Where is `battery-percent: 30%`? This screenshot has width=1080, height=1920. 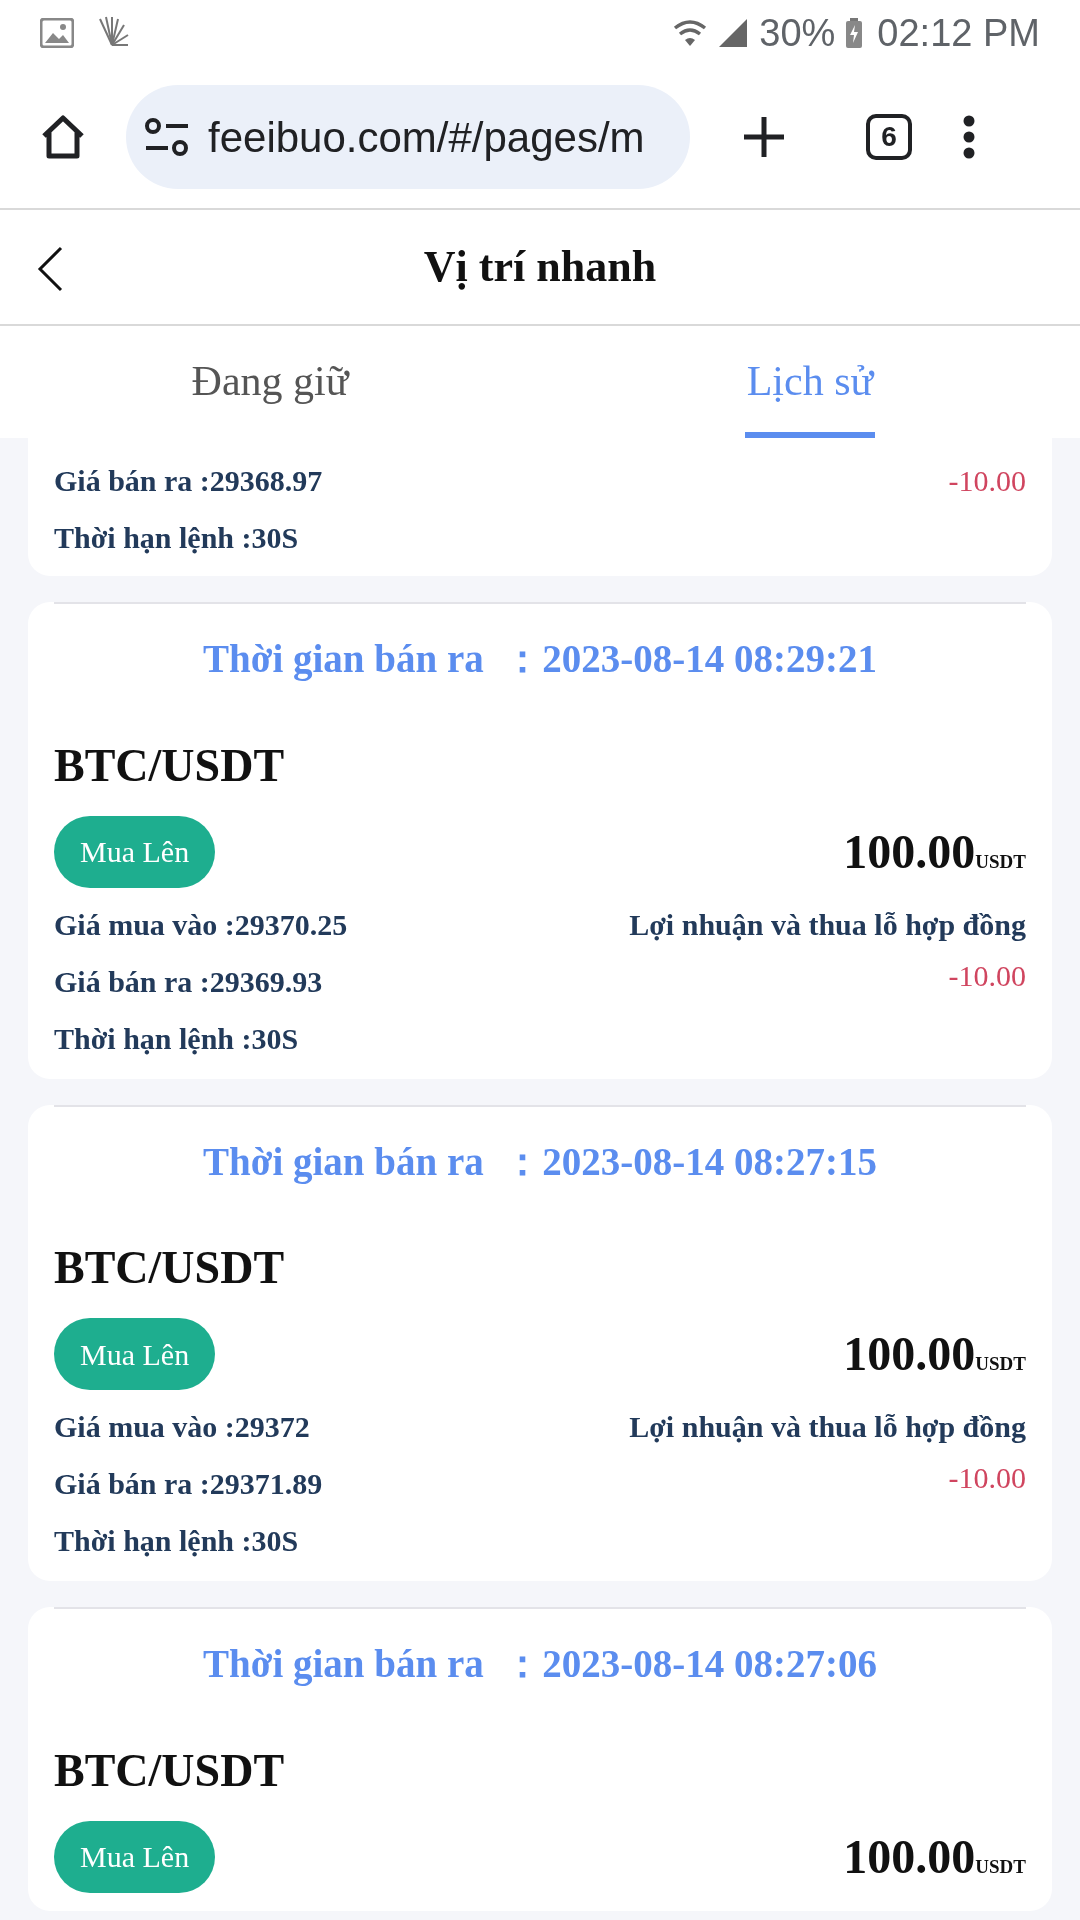 battery-percent: 30% is located at coordinates (797, 33).